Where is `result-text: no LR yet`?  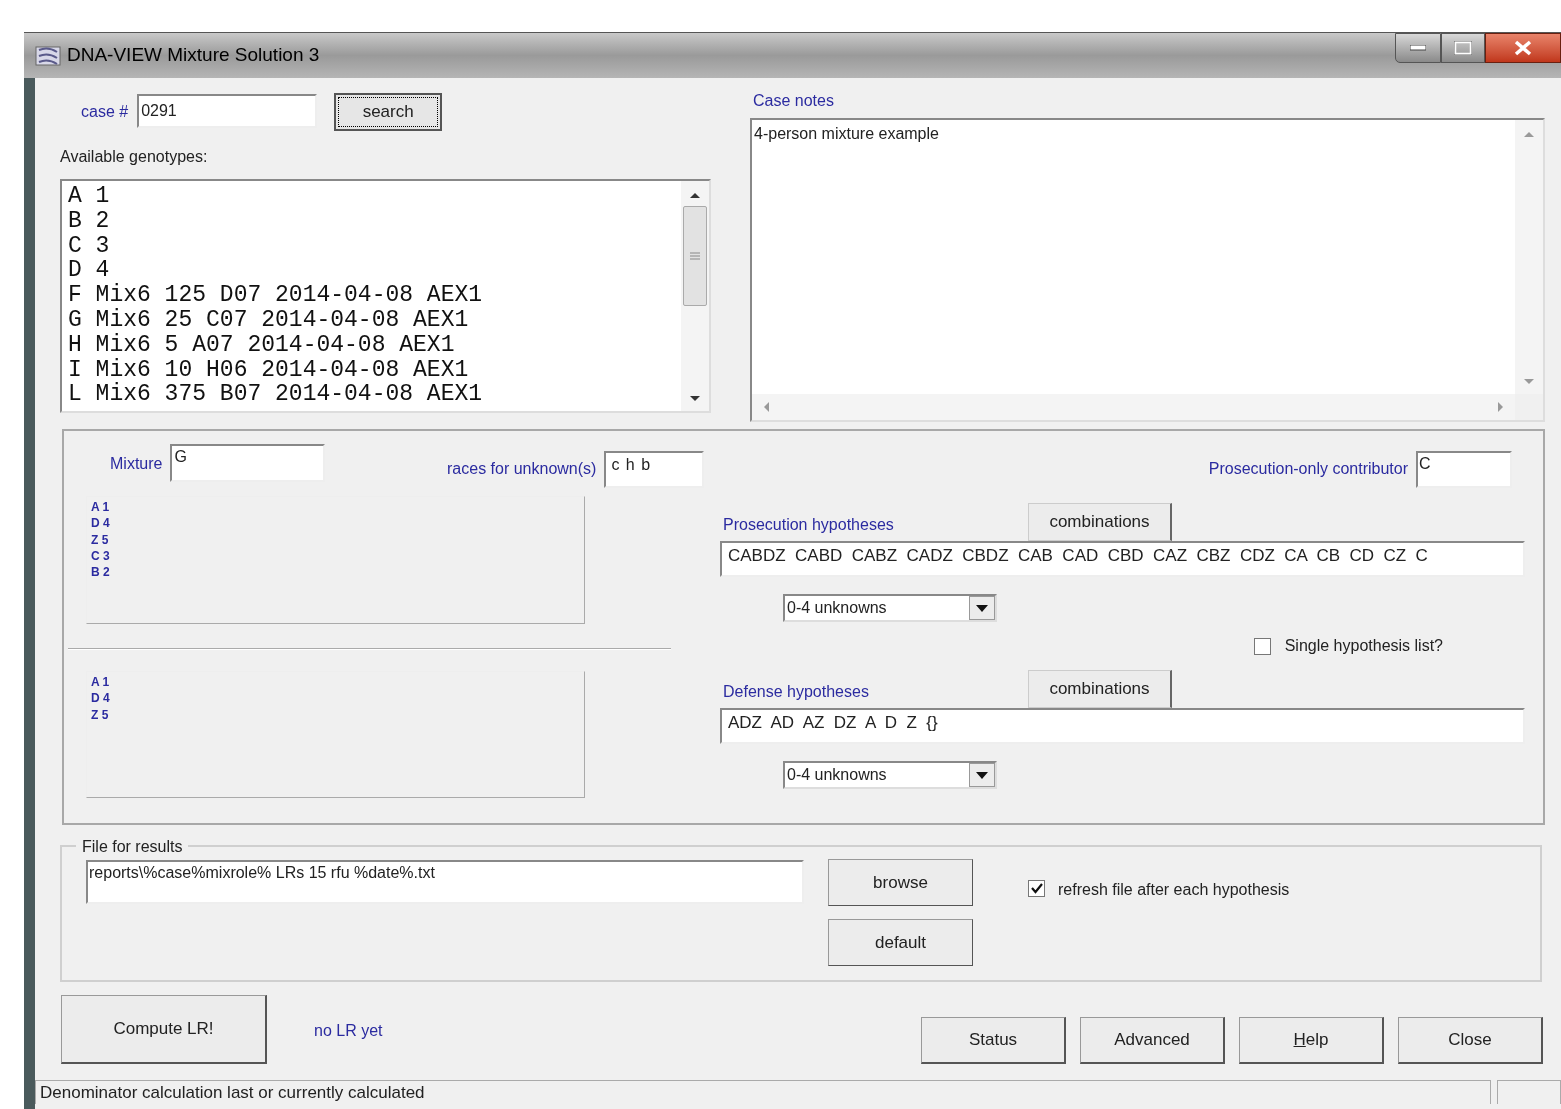 result-text: no LR yet is located at coordinates (348, 1031).